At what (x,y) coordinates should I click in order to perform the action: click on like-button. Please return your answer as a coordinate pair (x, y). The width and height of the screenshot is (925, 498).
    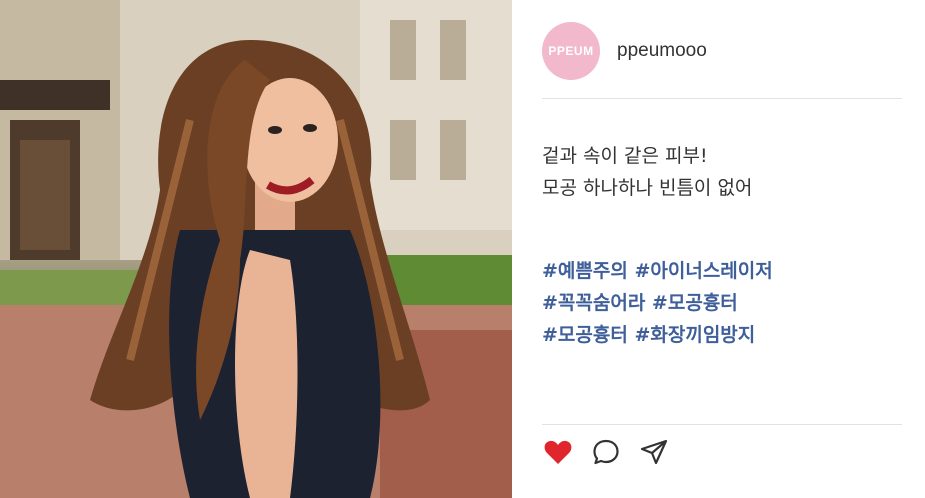
    Looking at the image, I should click on (558, 452).